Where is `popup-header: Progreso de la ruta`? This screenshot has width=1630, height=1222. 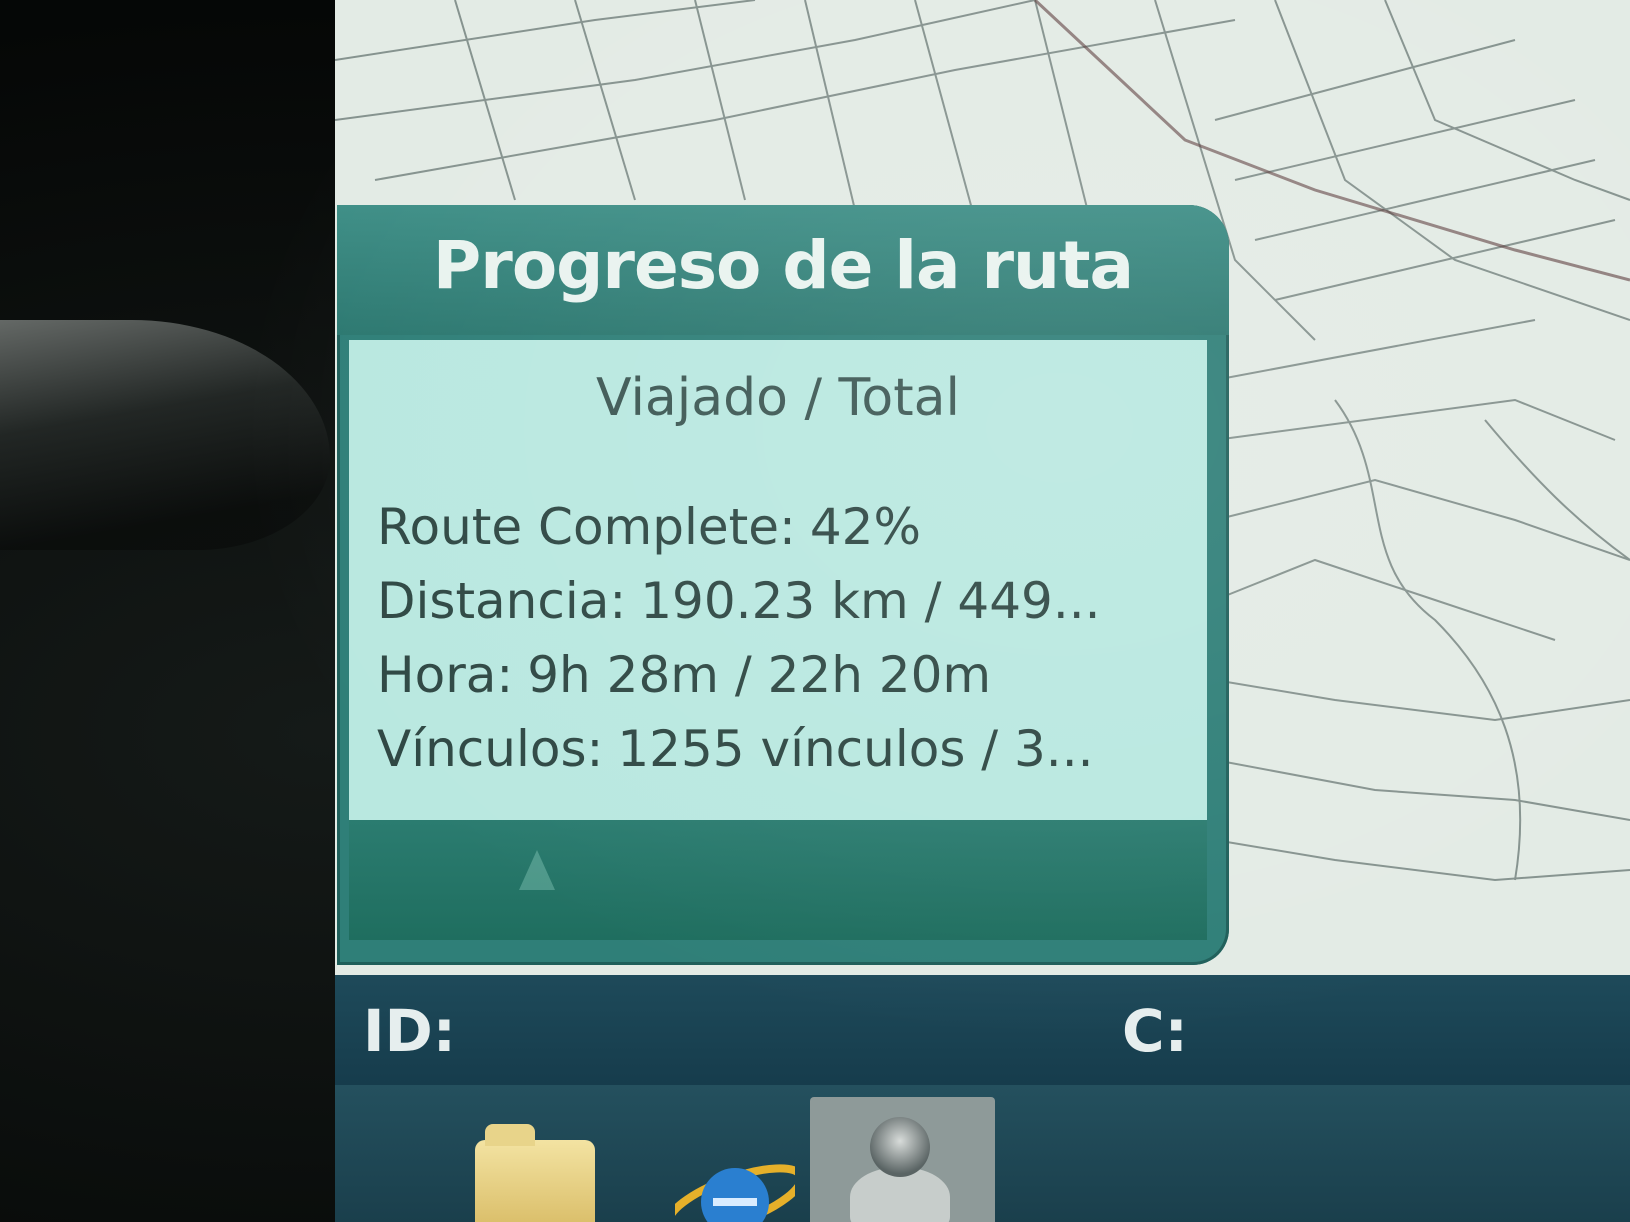 popup-header: Progreso de la ruta is located at coordinates (783, 270).